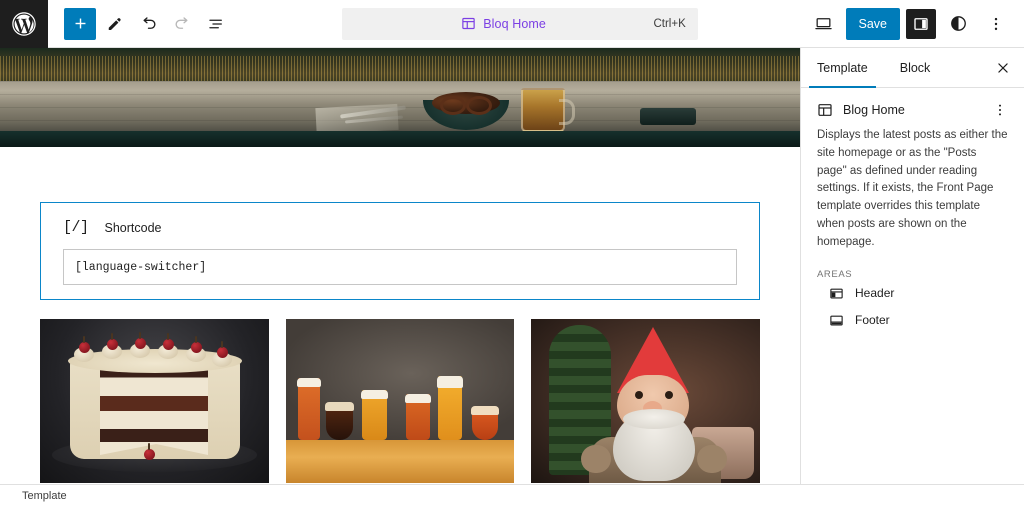  I want to click on gnome-arm-right, so click(712, 459).